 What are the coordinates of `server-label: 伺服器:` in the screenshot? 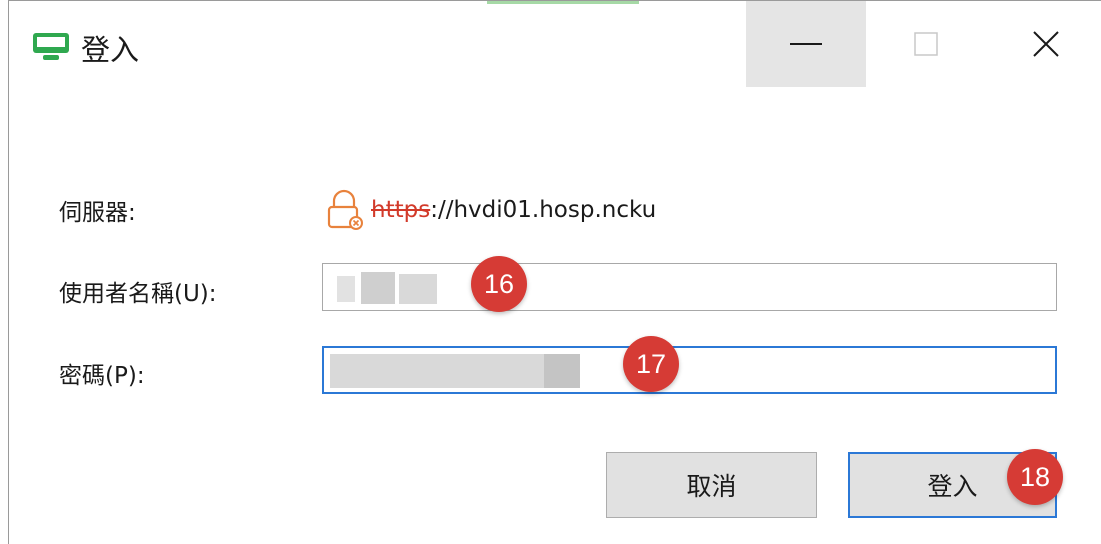 It's located at (97, 213).